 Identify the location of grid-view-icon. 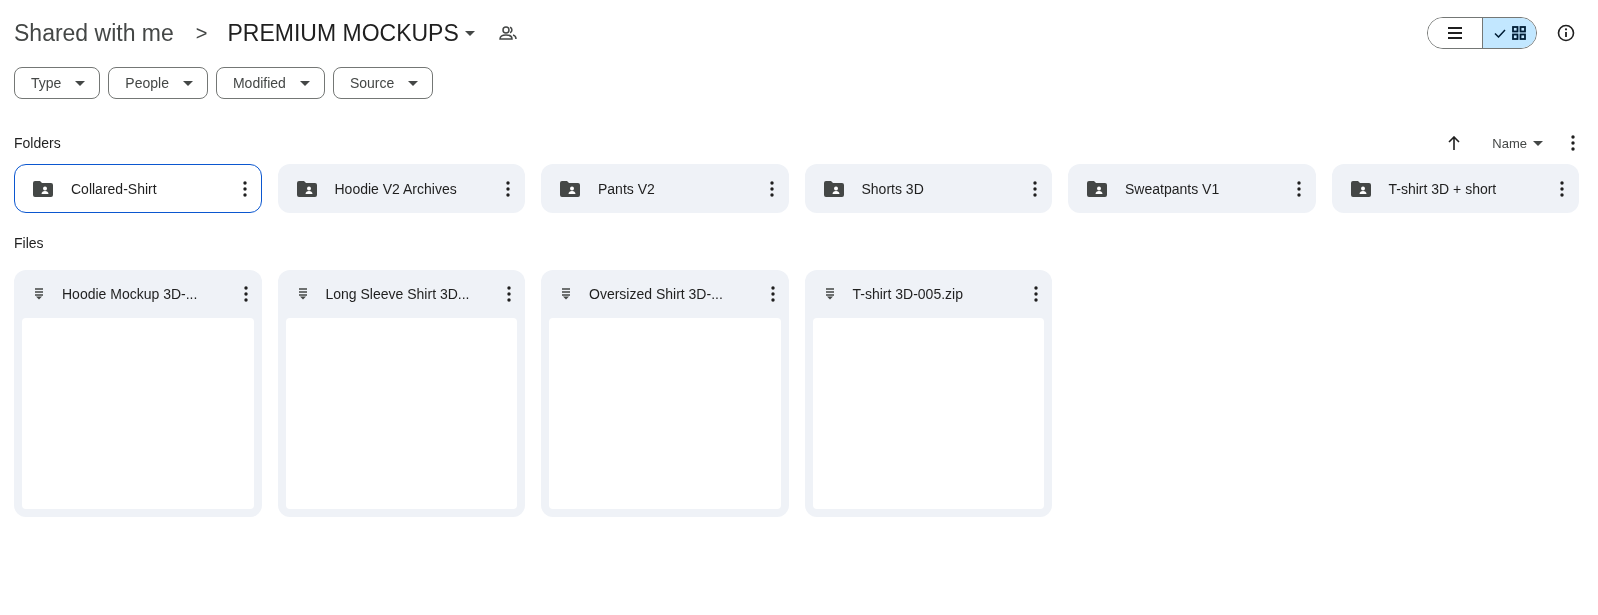
(1518, 33).